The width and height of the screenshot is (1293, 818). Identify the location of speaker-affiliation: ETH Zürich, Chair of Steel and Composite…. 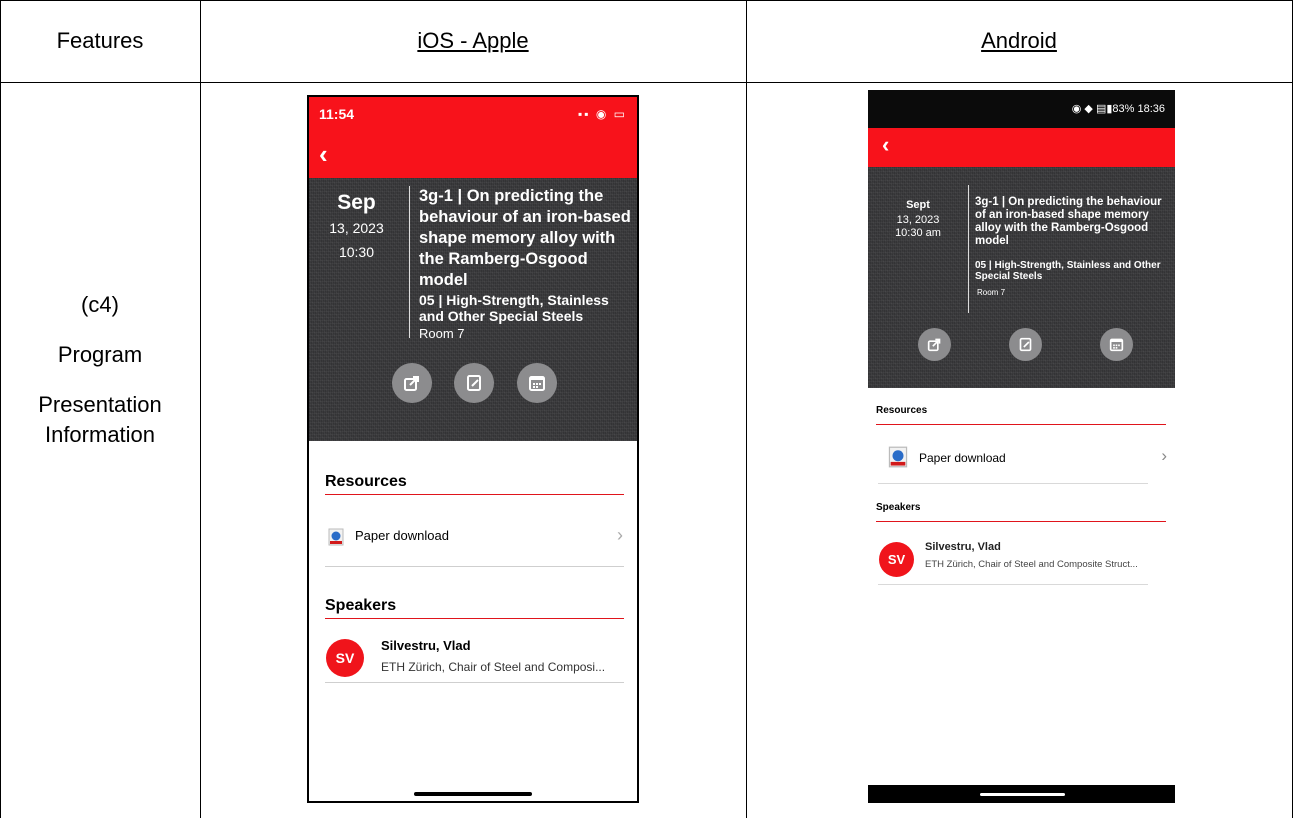
(1031, 564).